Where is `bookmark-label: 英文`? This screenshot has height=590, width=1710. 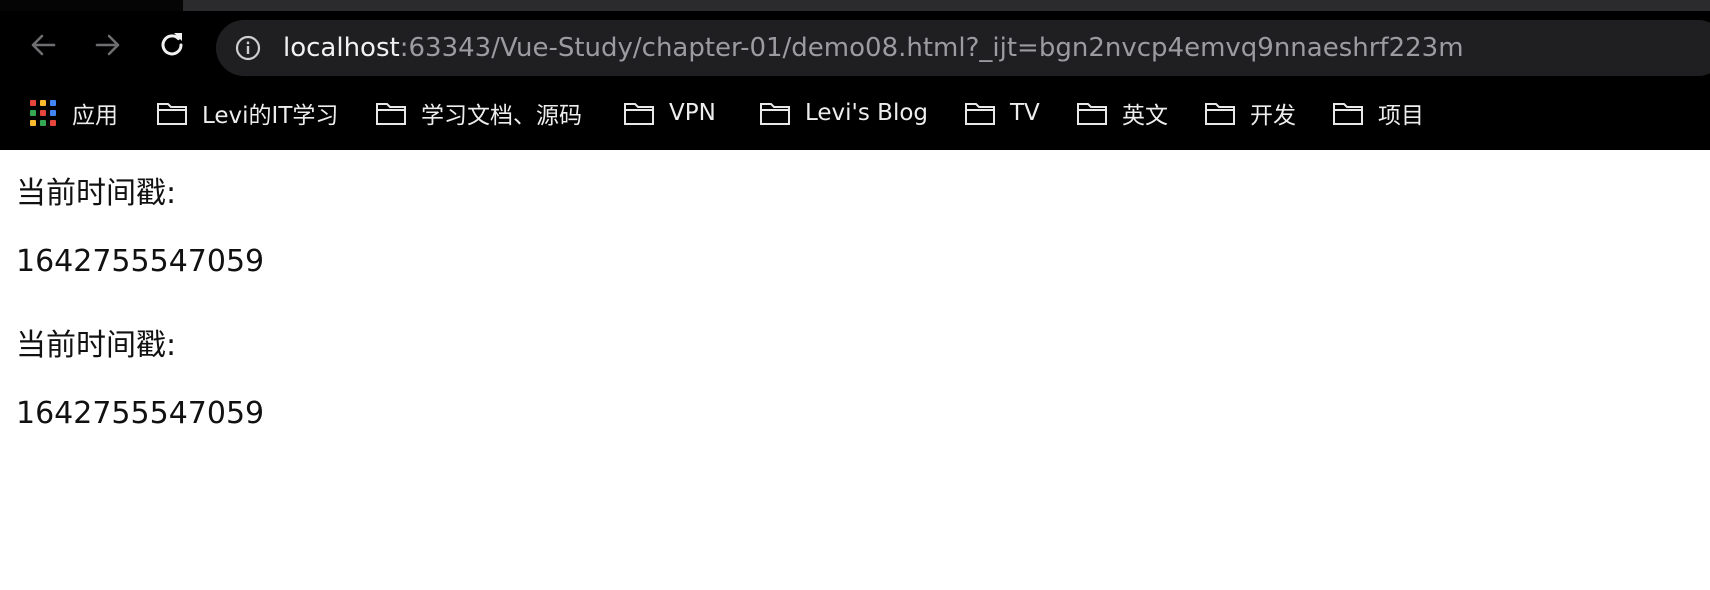 bookmark-label: 英文 is located at coordinates (1145, 116).